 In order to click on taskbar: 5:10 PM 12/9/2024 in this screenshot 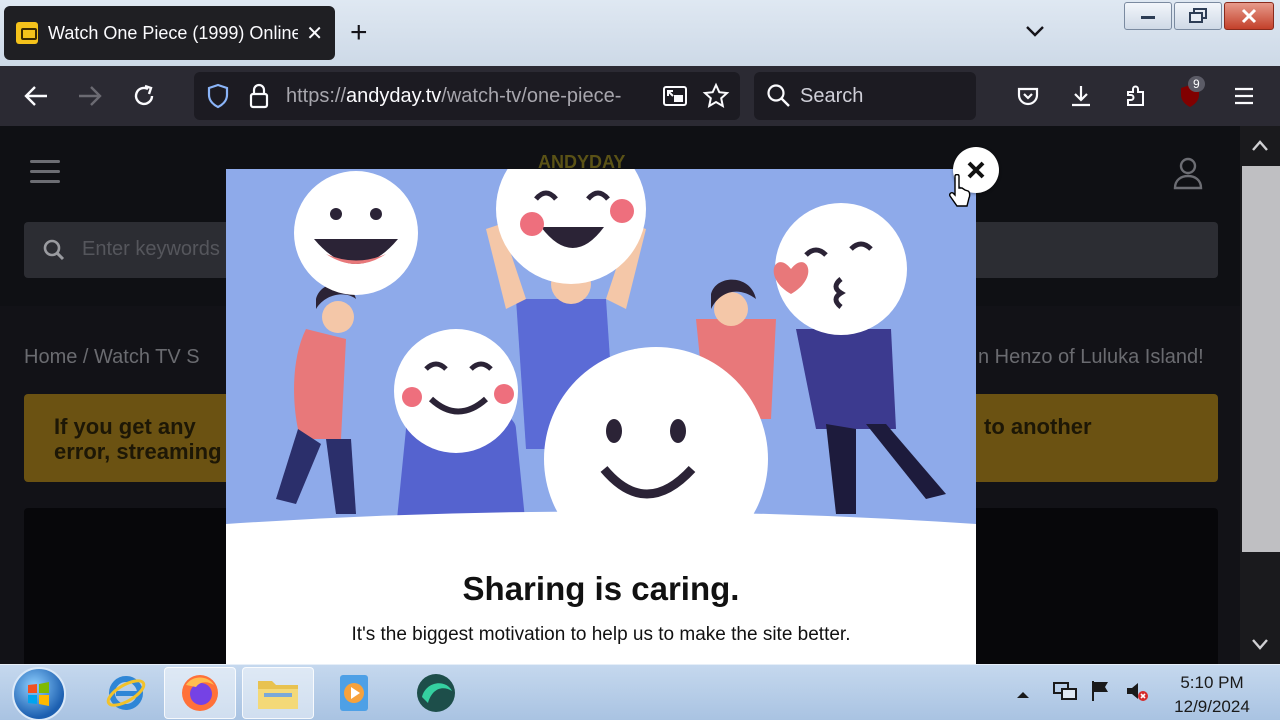, I will do `click(640, 692)`.